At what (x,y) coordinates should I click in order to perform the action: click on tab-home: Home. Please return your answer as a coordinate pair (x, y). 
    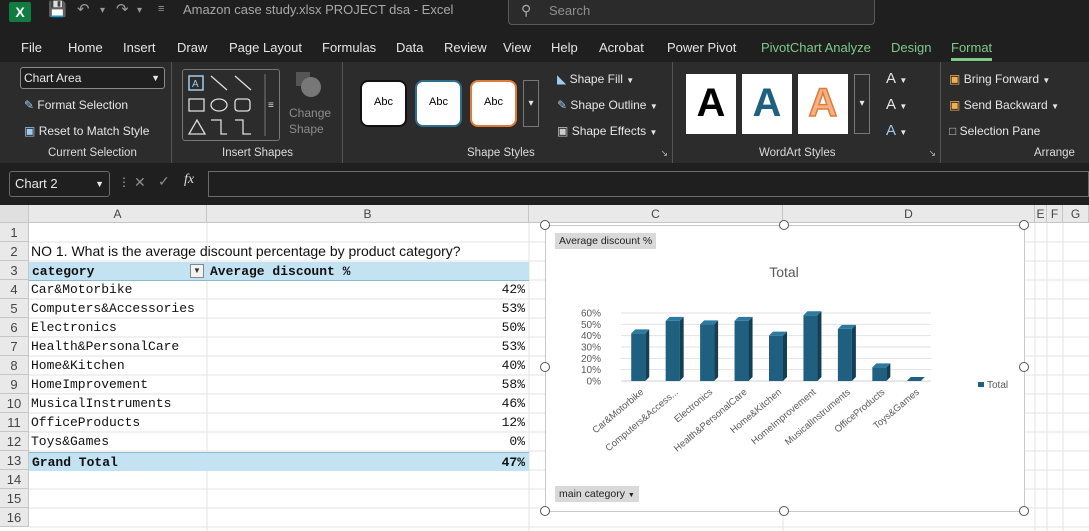
    Looking at the image, I should click on (85, 47).